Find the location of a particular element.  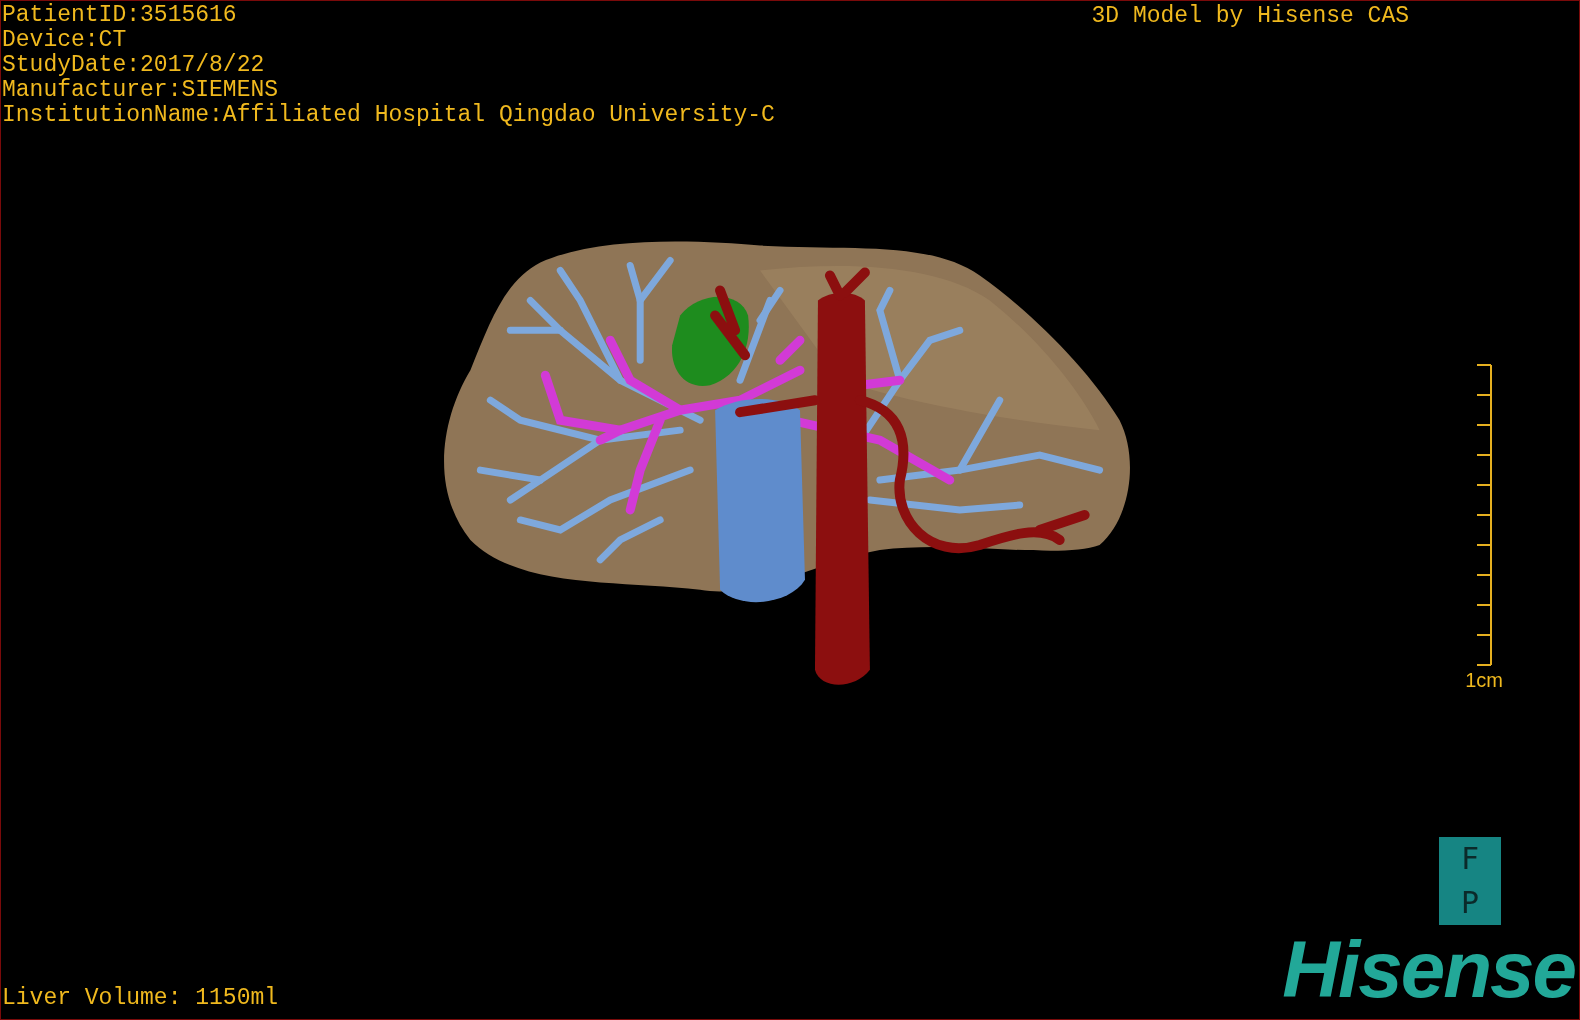

scale-ruler-icon is located at coordinates (1485, 515).